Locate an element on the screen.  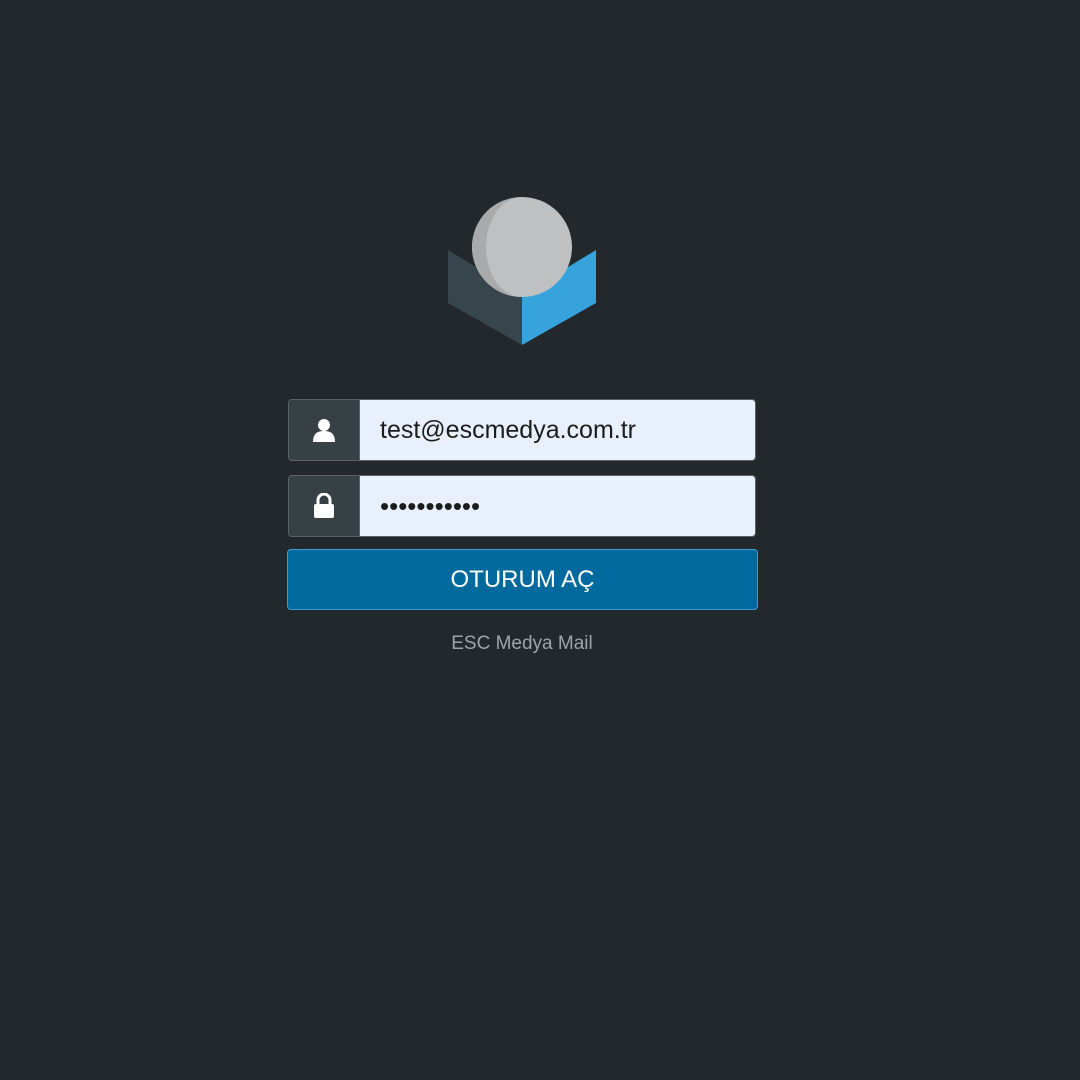
username-input is located at coordinates (557, 430).